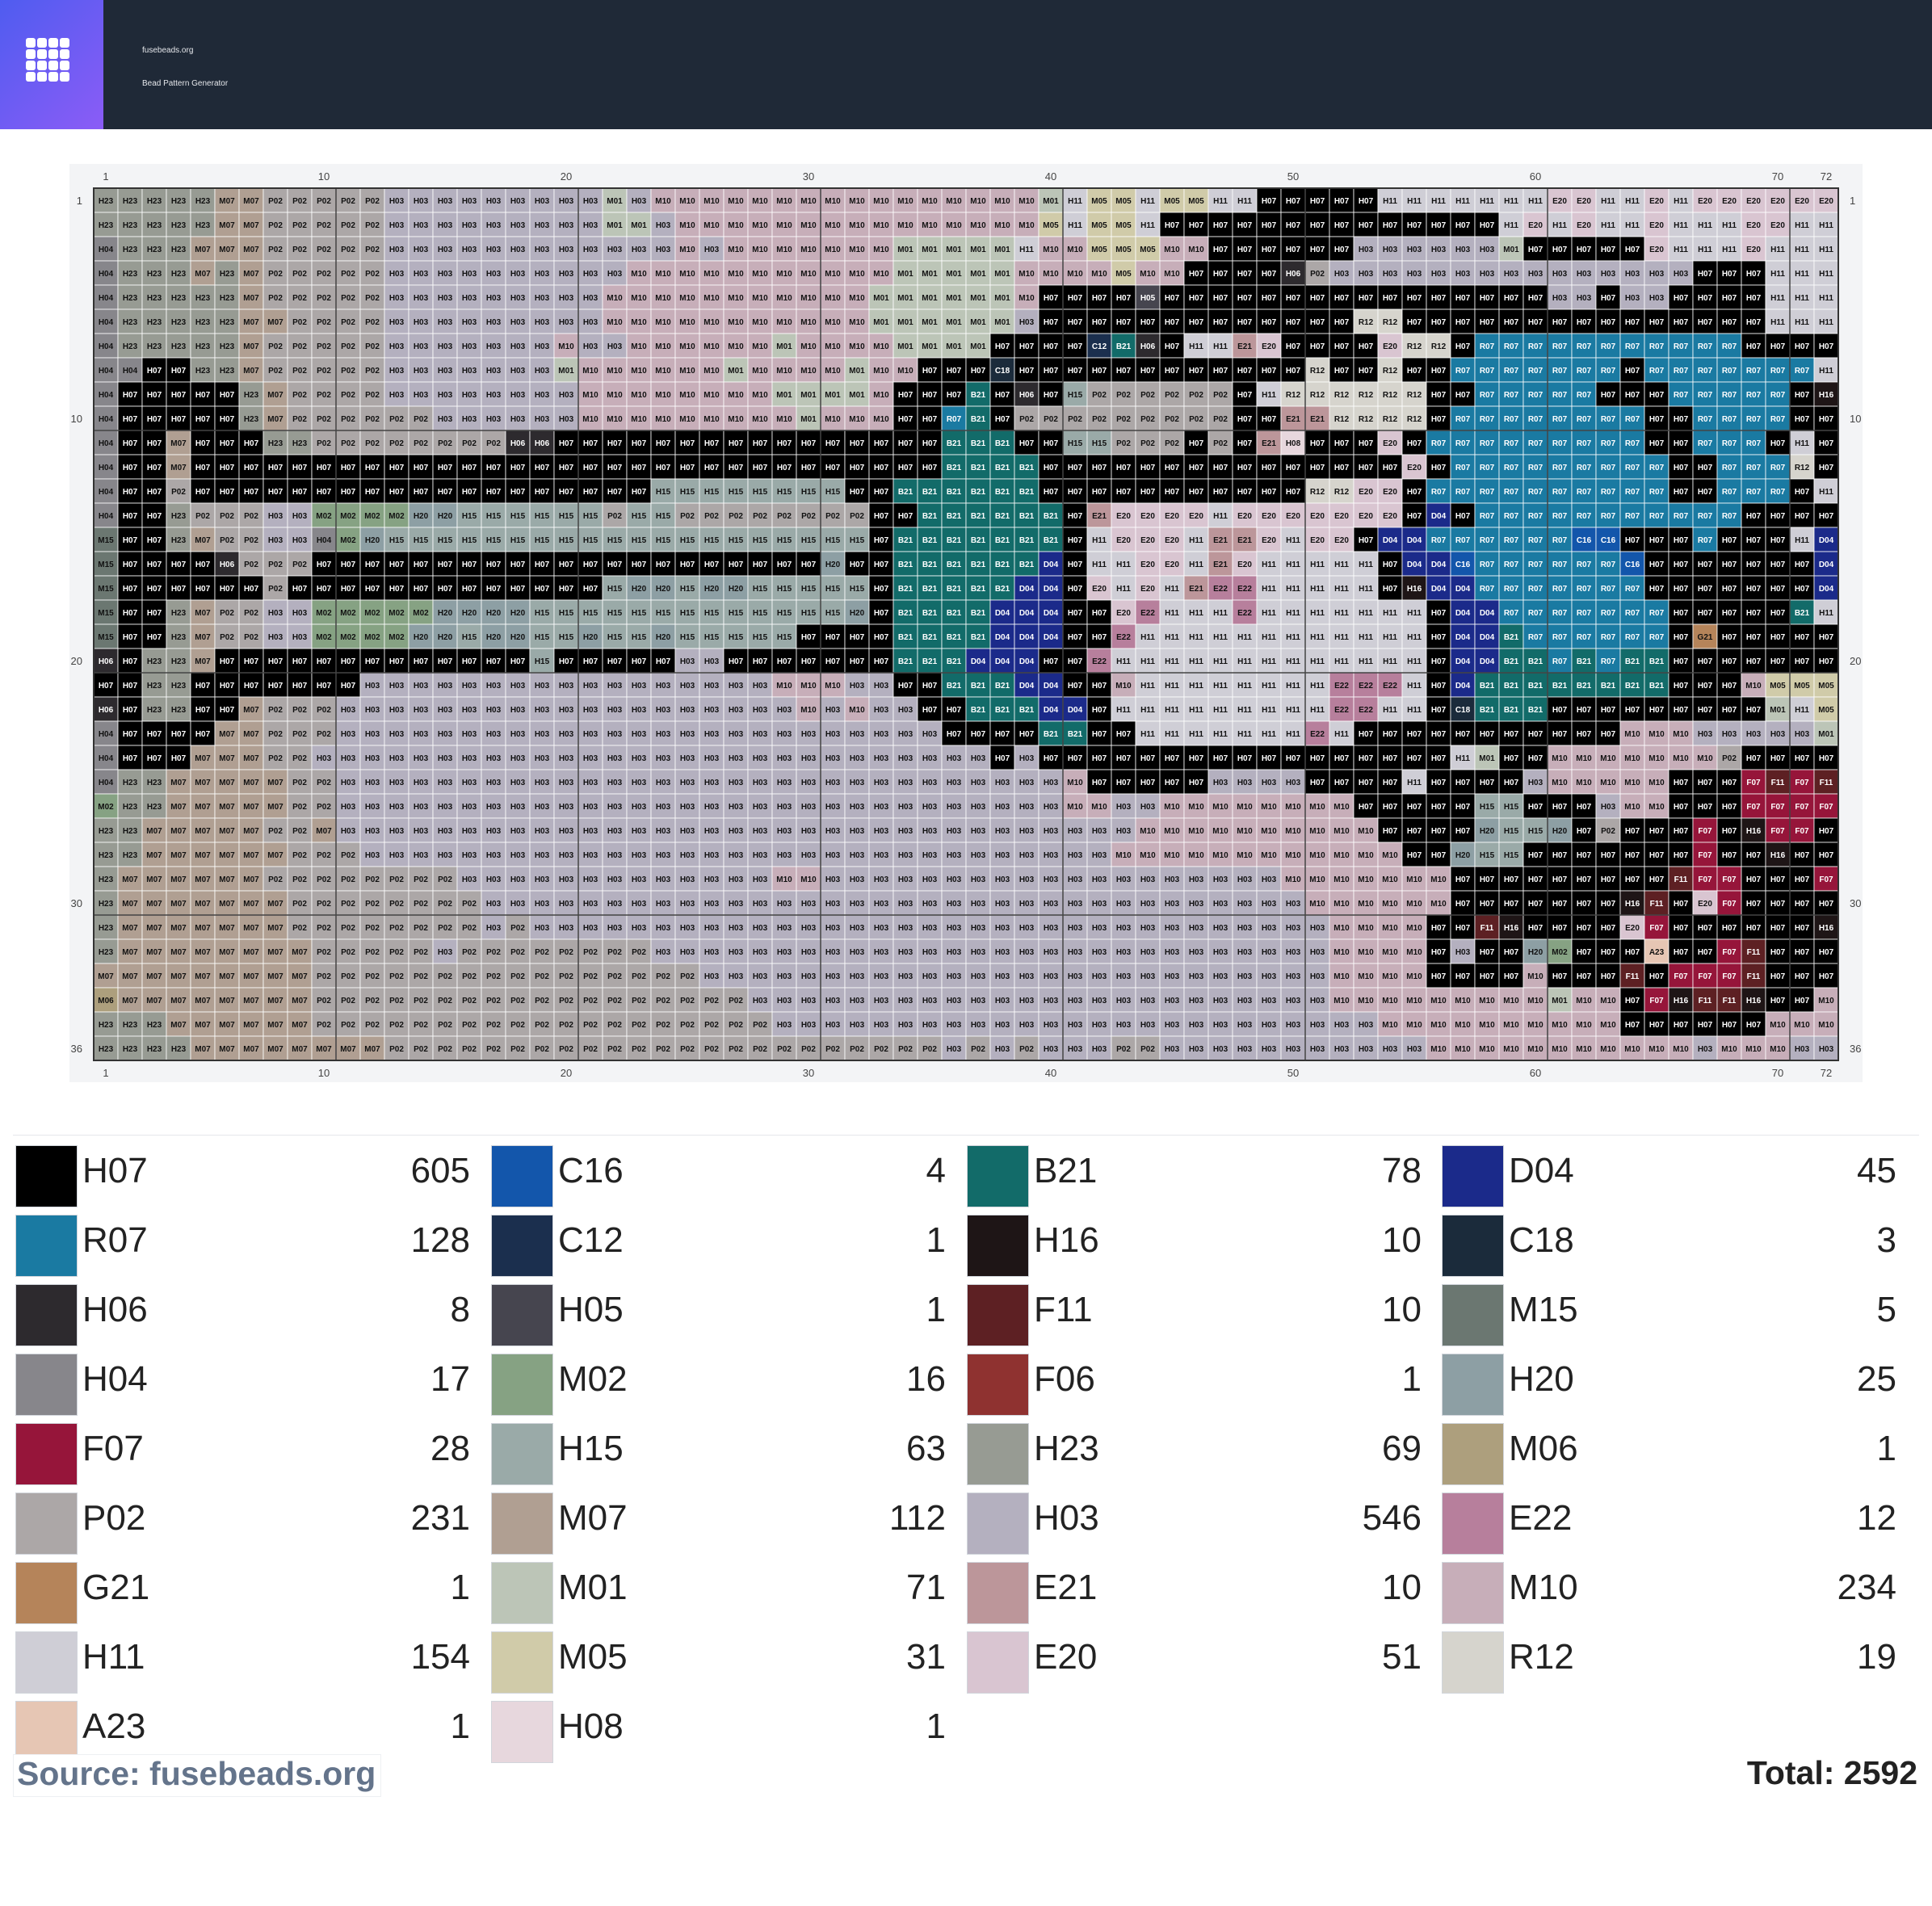 The width and height of the screenshot is (1932, 1906). I want to click on bead-code: D04, so click(1826, 564).